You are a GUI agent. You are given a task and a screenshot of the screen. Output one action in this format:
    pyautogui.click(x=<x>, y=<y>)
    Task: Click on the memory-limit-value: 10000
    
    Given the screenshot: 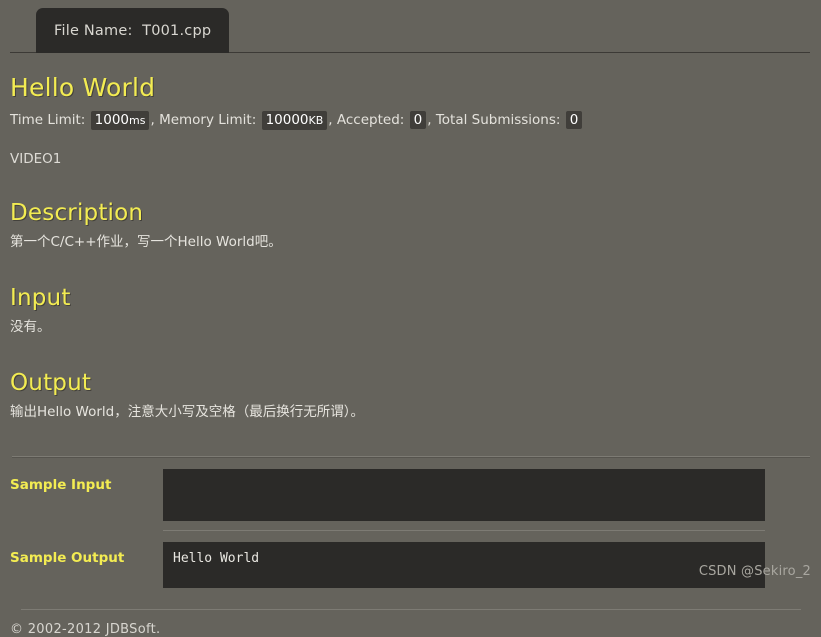 What is the action you would take?
    pyautogui.click(x=287, y=120)
    